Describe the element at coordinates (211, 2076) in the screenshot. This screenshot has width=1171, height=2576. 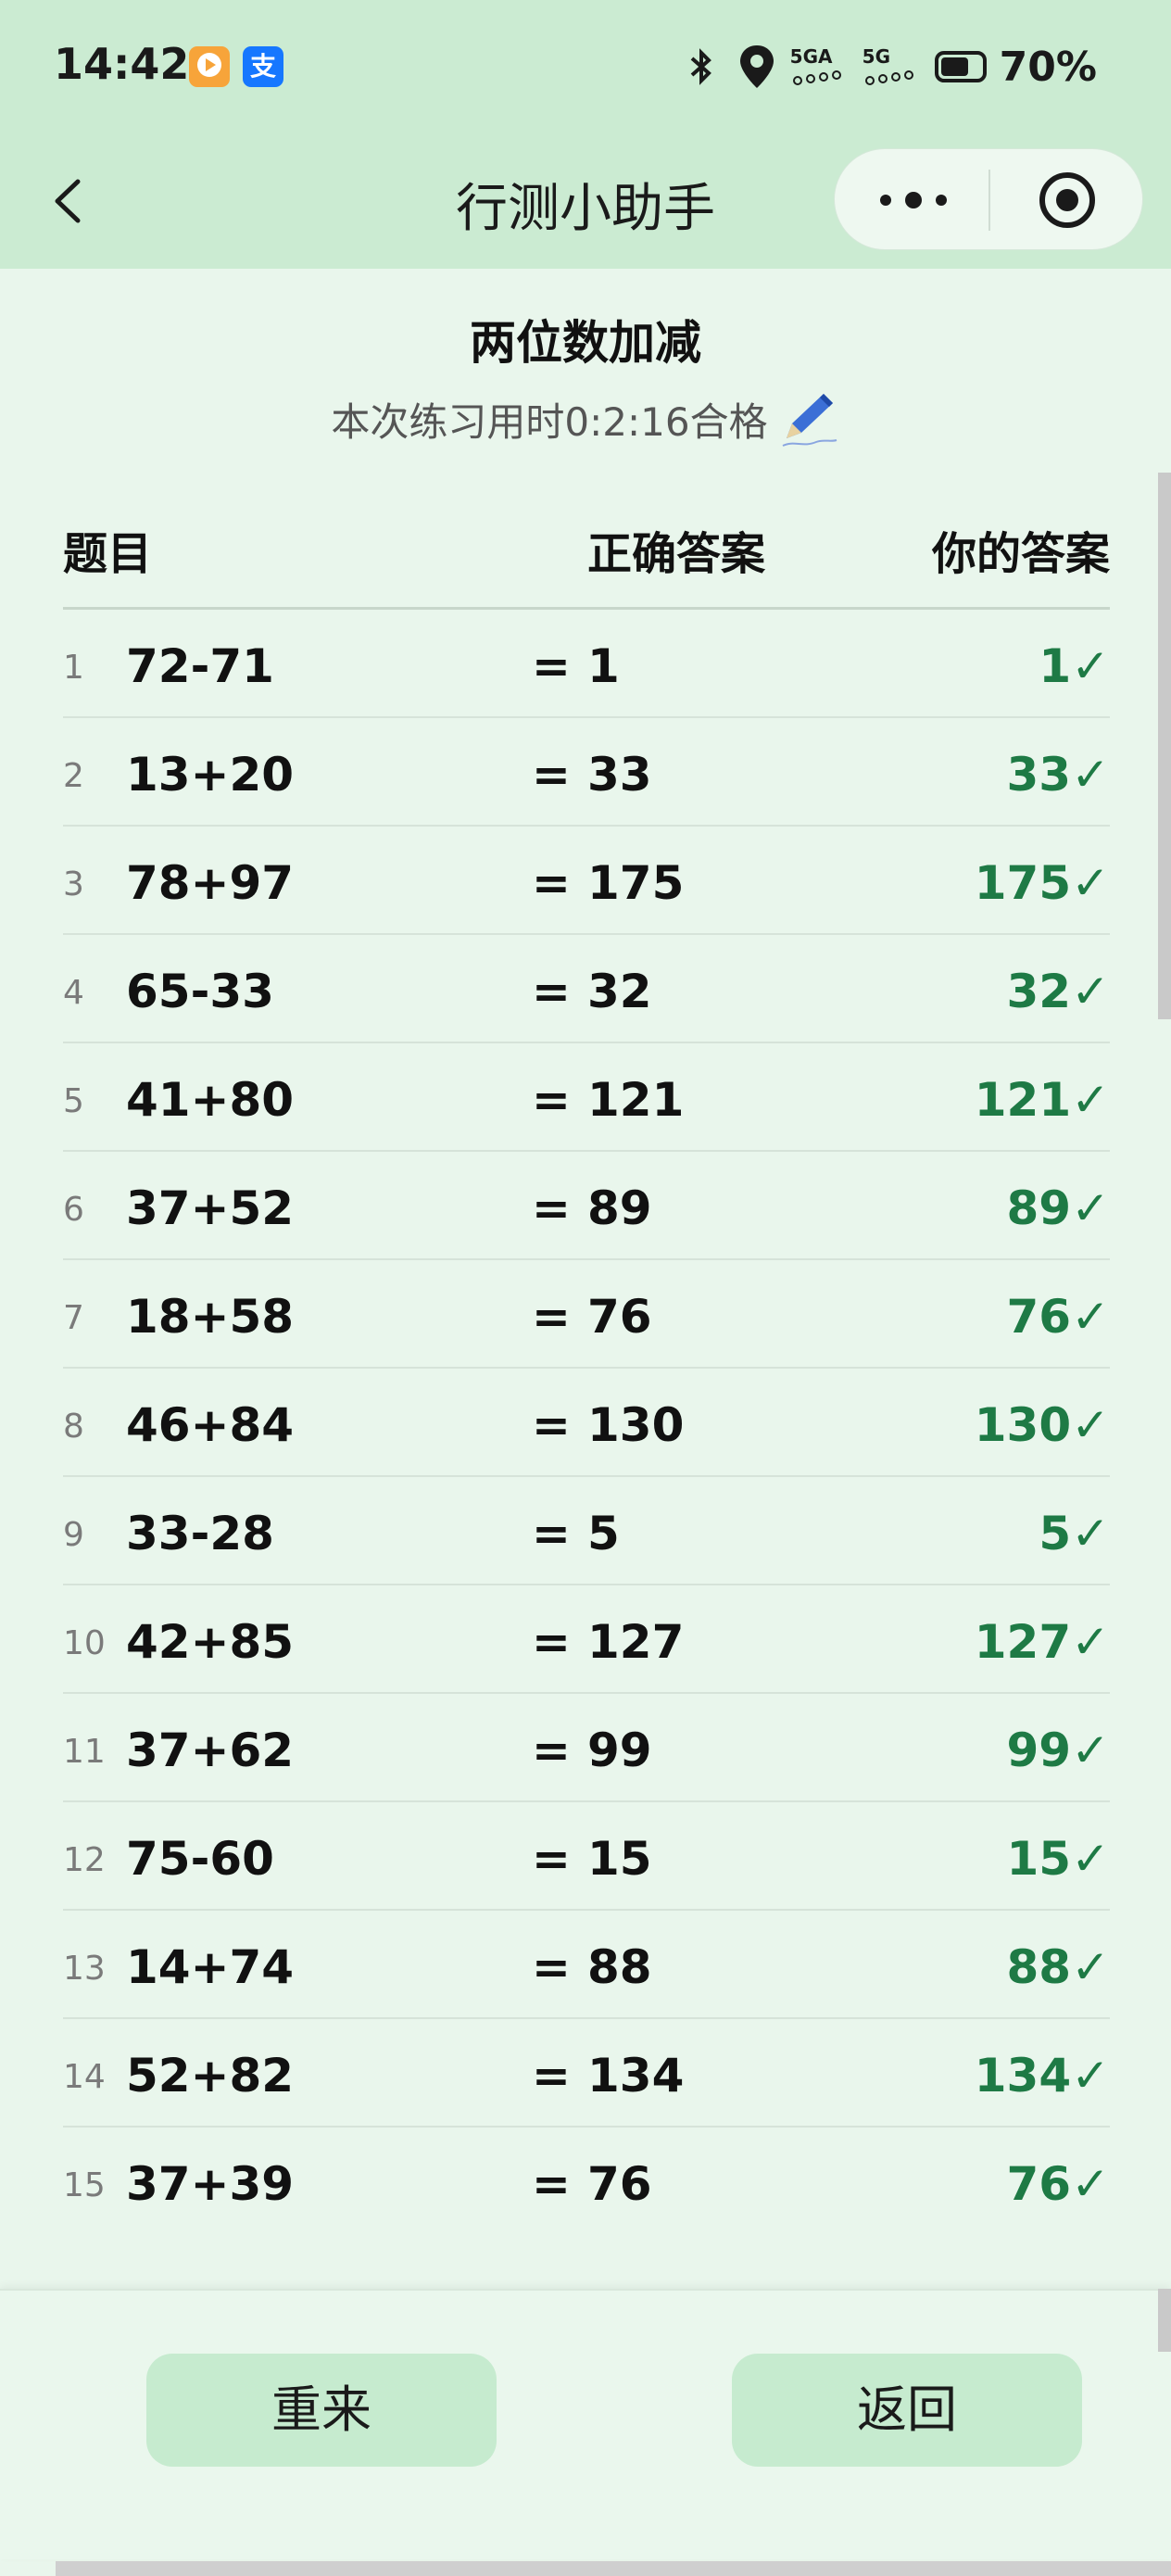
I see `row-question: 52+82` at that location.